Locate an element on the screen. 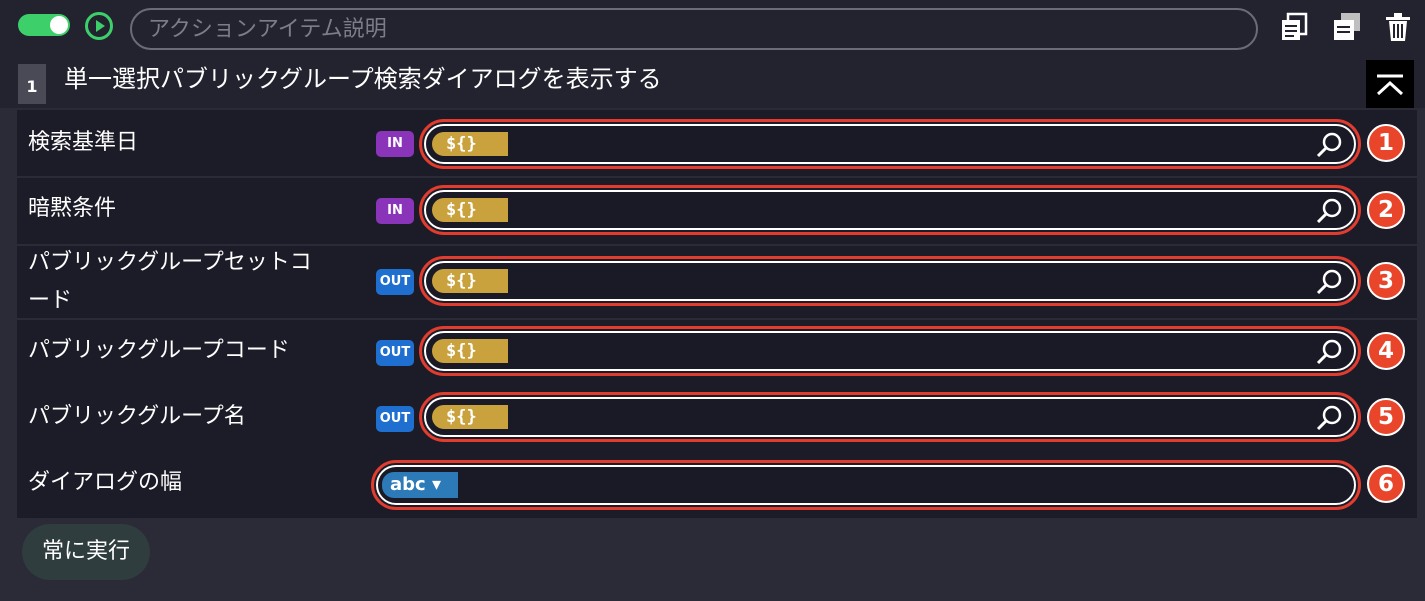 This screenshot has height=601, width=1425. action-title: 単一選択パブリックグループ検索ダイアログを表示する is located at coordinates (363, 79).